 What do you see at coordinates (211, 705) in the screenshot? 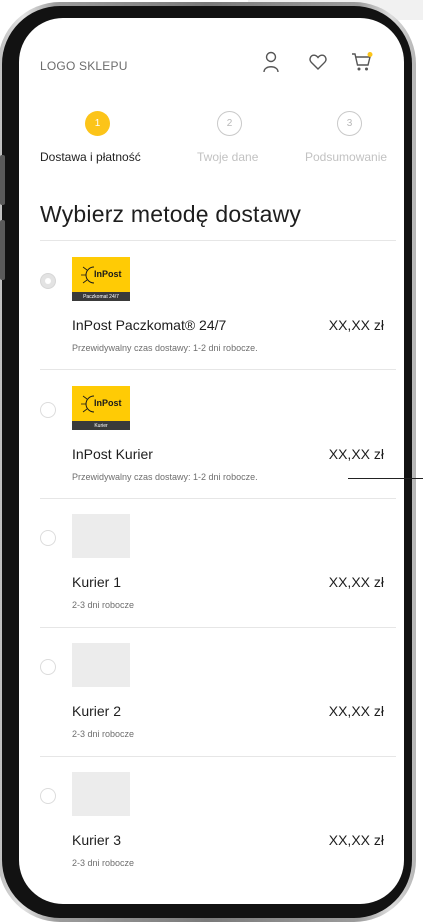
I see `delivery-option-kurier-2: Kurier 2 XX,XX zł 2-3 dni robocze` at bounding box center [211, 705].